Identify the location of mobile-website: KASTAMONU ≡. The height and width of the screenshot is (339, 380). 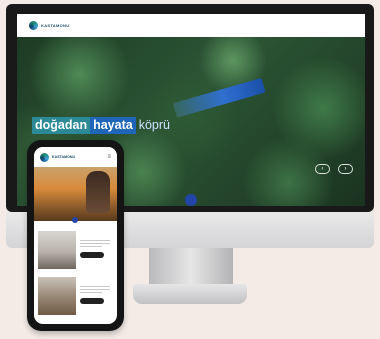
(75, 235).